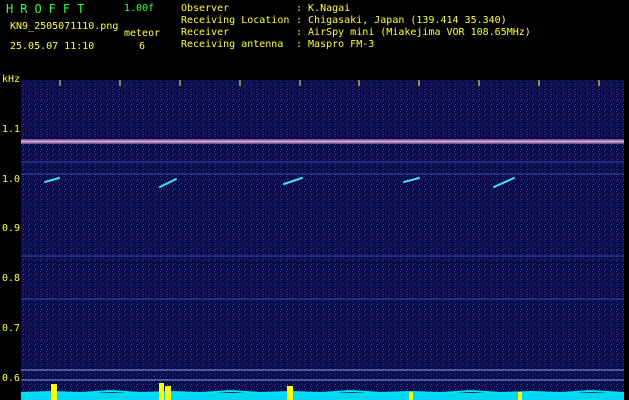  Describe the element at coordinates (205, 8) in the screenshot. I see `observer-label: Observer` at that location.